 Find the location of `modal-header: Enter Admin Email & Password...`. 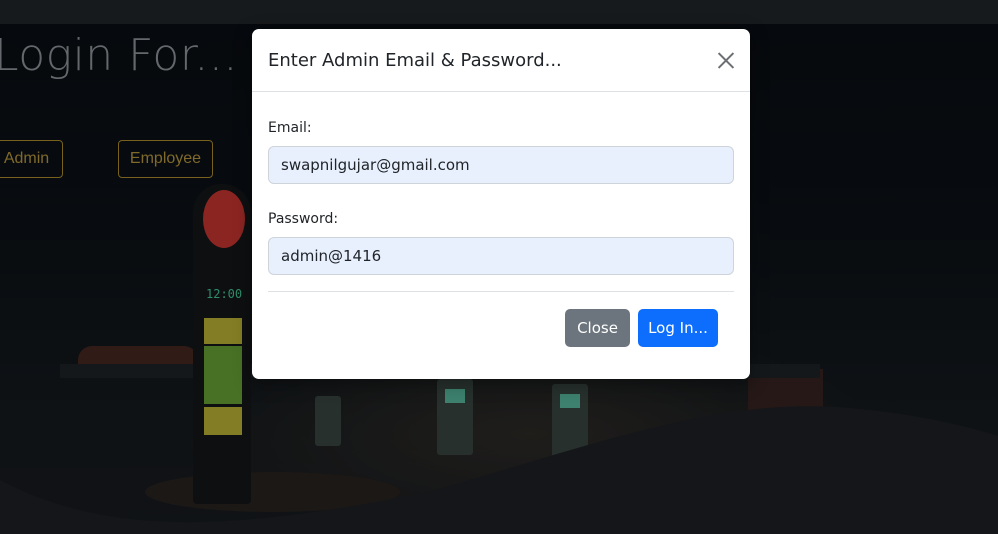

modal-header: Enter Admin Email & Password... is located at coordinates (501, 60).